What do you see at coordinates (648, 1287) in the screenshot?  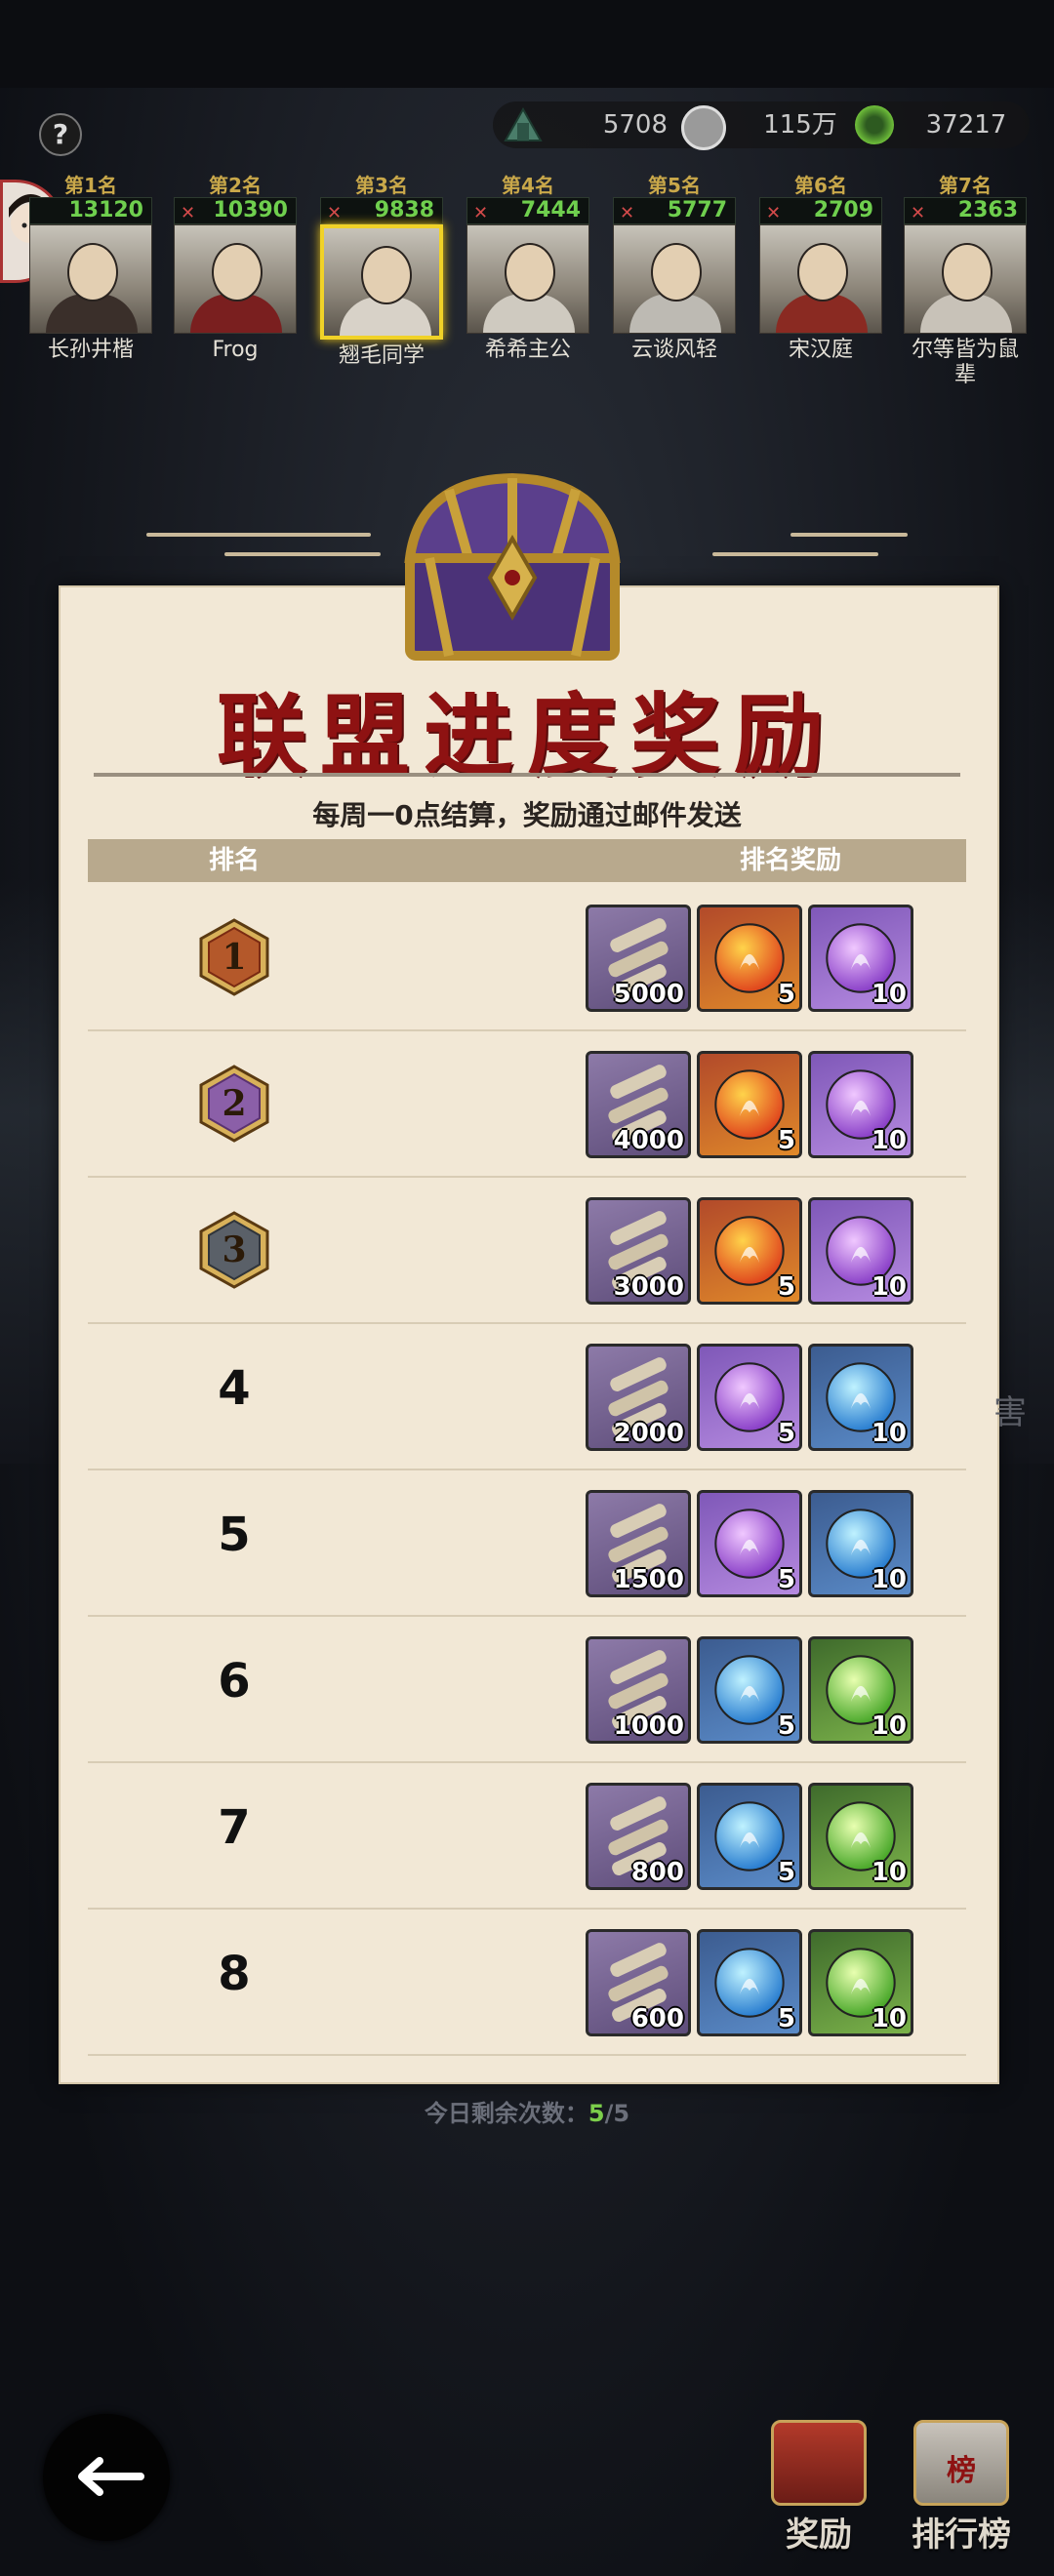 I see `item-quantity: 3000` at bounding box center [648, 1287].